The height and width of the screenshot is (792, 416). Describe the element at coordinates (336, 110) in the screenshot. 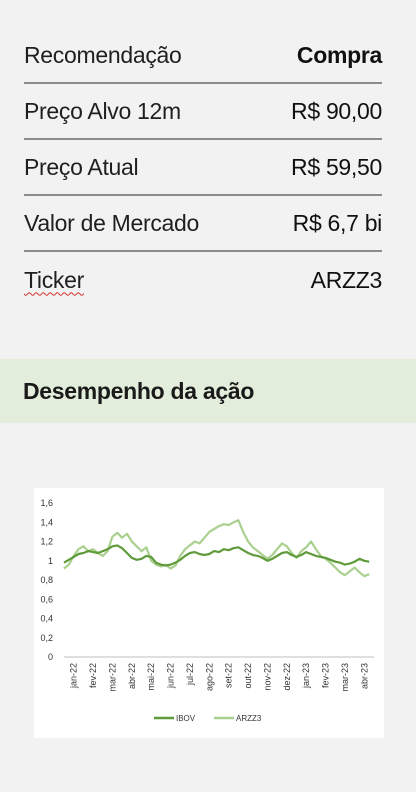

I see `target-price-value: R$ 90,00` at that location.